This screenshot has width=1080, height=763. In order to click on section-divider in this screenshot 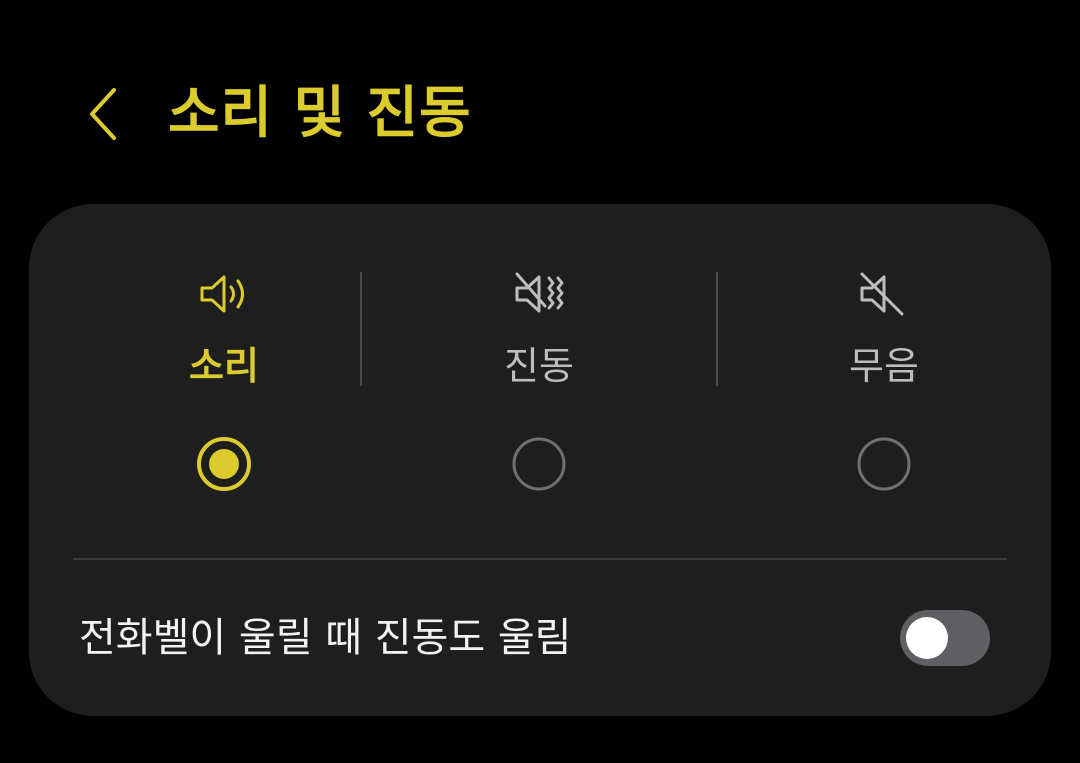, I will do `click(540, 559)`.